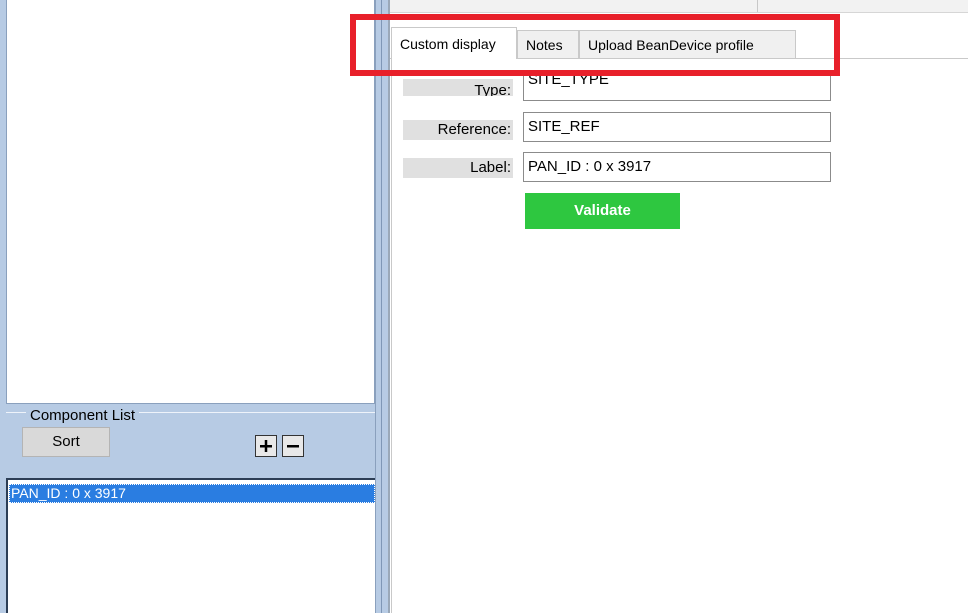 The height and width of the screenshot is (613, 968). What do you see at coordinates (458, 87) in the screenshot?
I see `type-label: Type:` at bounding box center [458, 87].